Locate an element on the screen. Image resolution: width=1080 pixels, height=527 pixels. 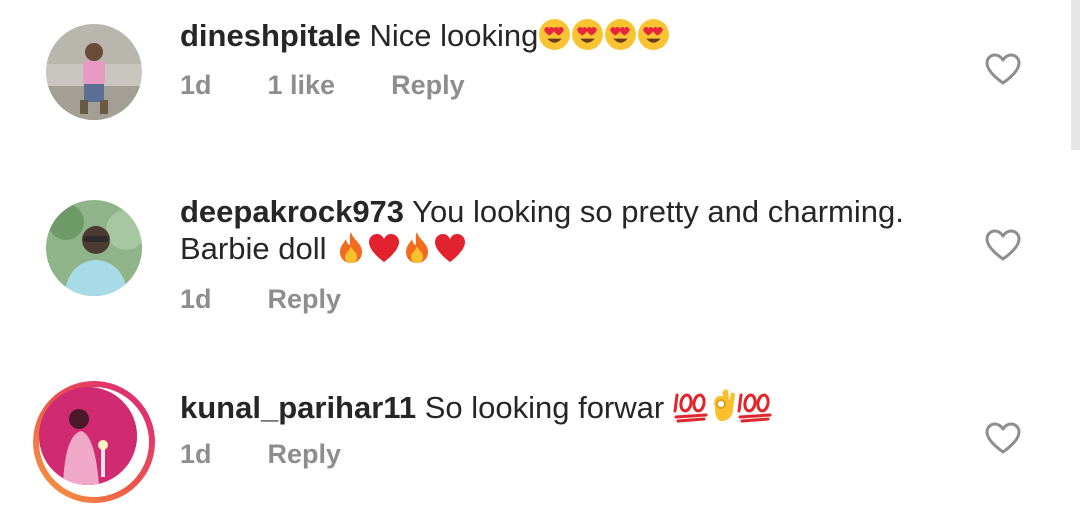
comment-username: kunal_parihar11 is located at coordinates (298, 407).